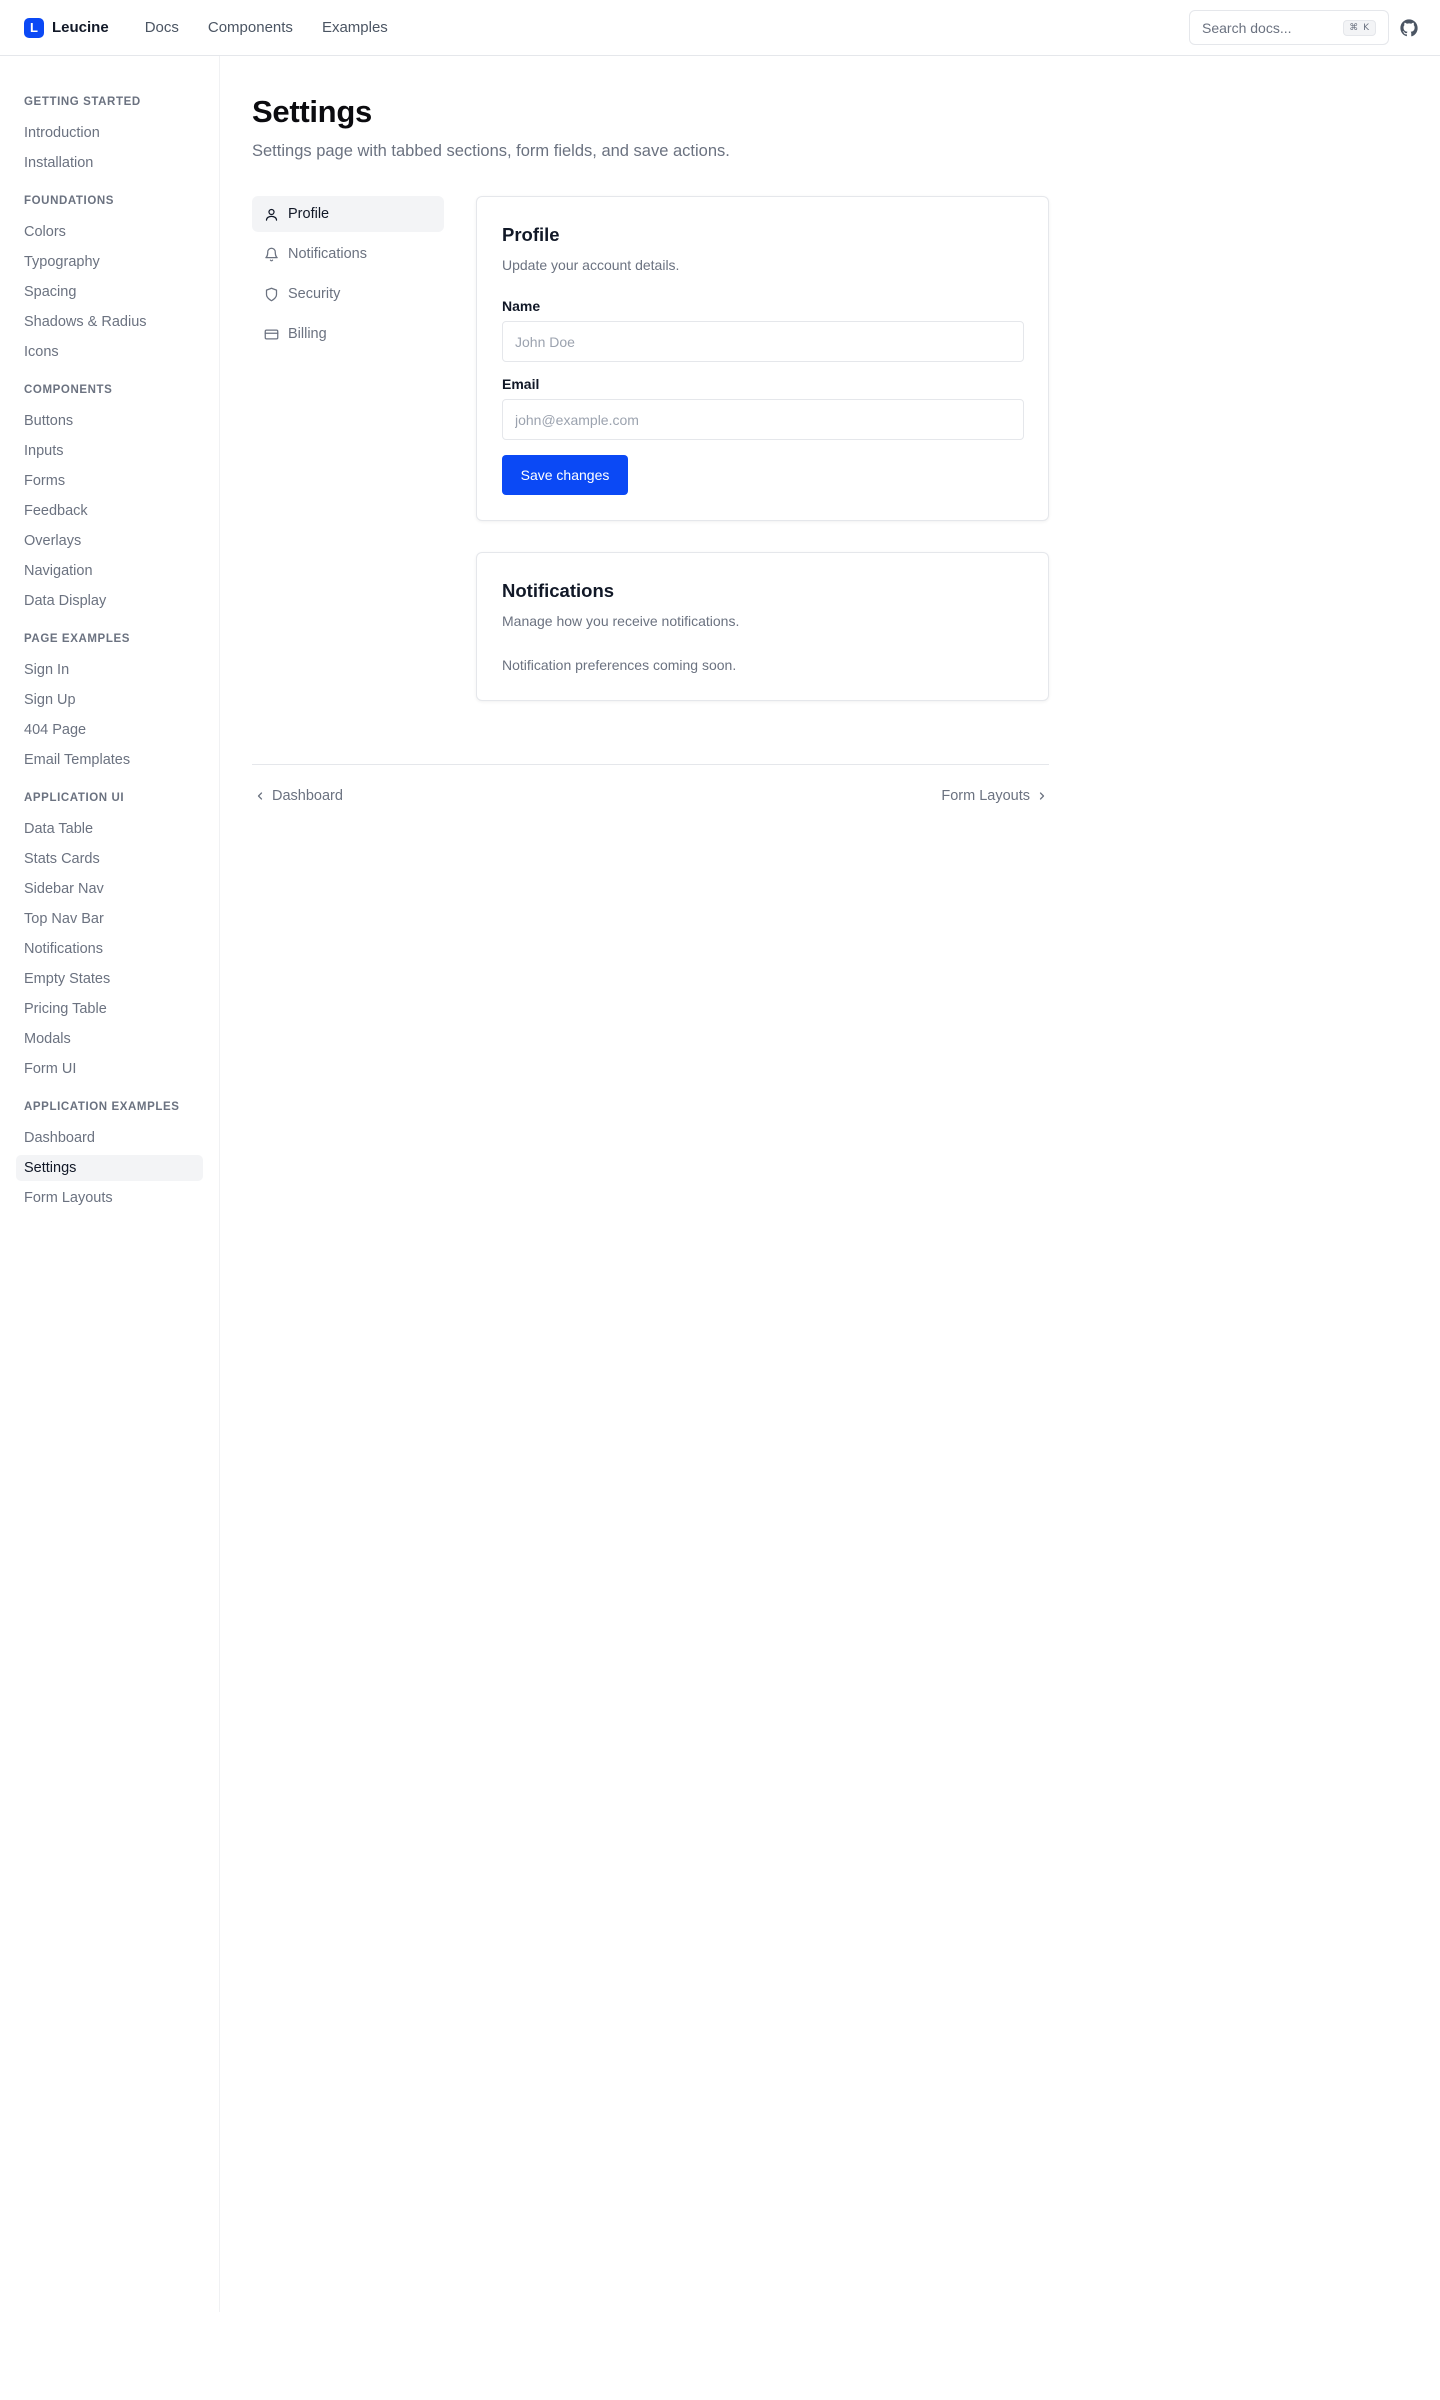 The width and height of the screenshot is (1440, 2400). What do you see at coordinates (109, 601) in the screenshot?
I see `sidebar-item-data-display: Data Display` at bounding box center [109, 601].